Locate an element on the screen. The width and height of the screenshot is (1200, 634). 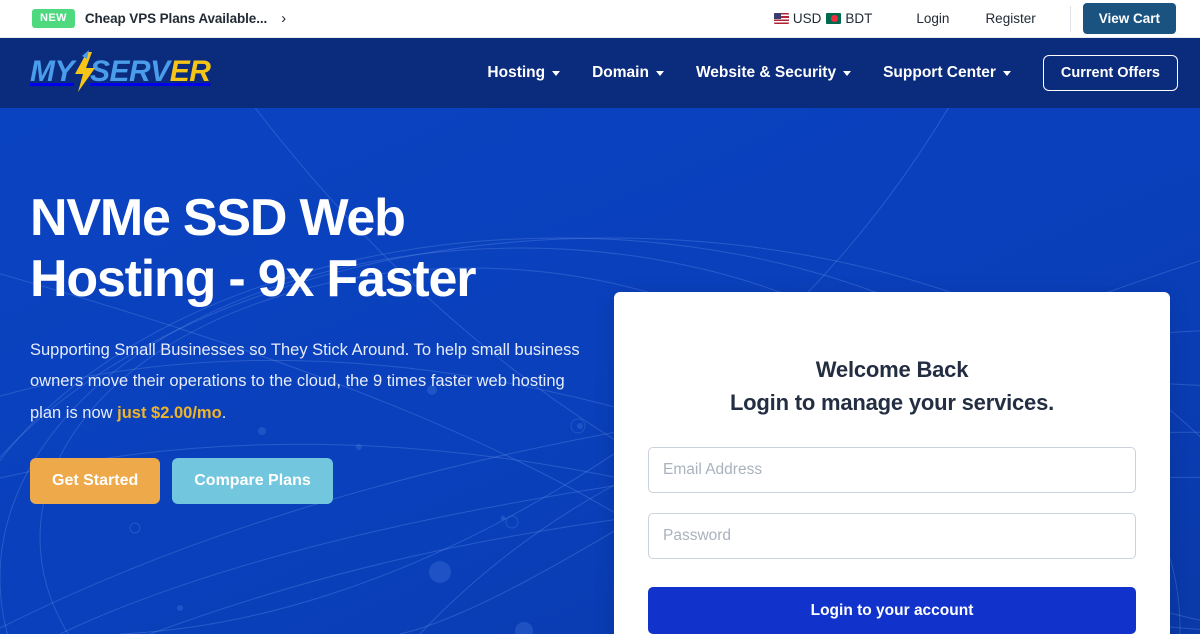
logo-text-my: MY is located at coordinates (52, 72).